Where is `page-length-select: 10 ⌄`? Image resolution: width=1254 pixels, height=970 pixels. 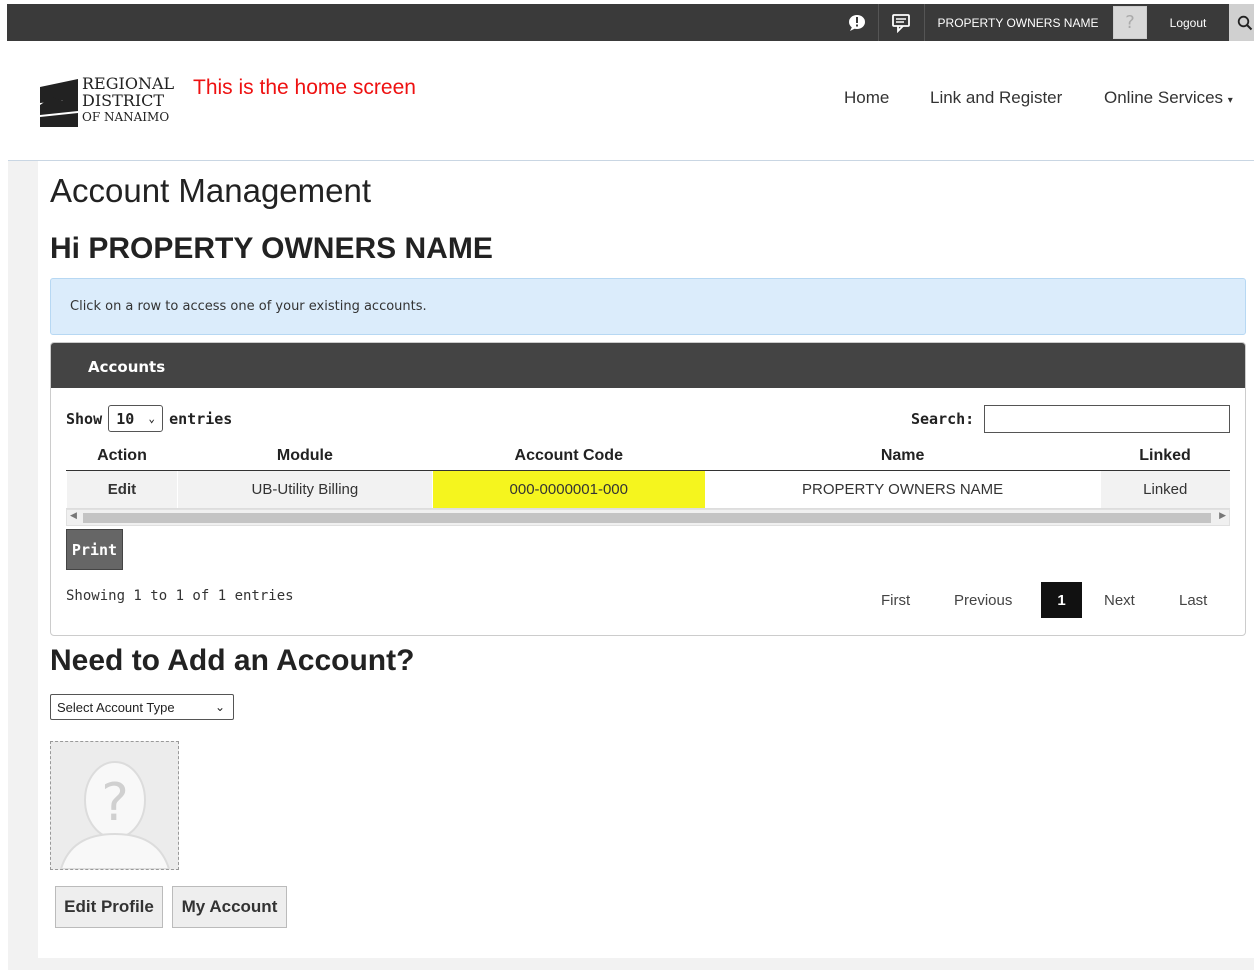 page-length-select: 10 ⌄ is located at coordinates (136, 418).